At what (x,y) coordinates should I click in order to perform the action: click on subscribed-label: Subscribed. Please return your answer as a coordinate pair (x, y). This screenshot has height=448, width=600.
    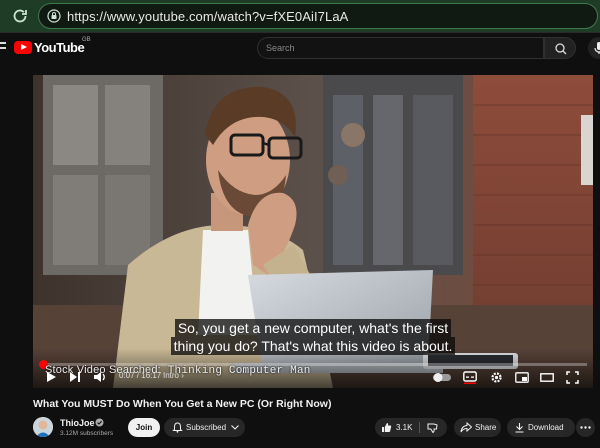
    Looking at the image, I should click on (206, 427).